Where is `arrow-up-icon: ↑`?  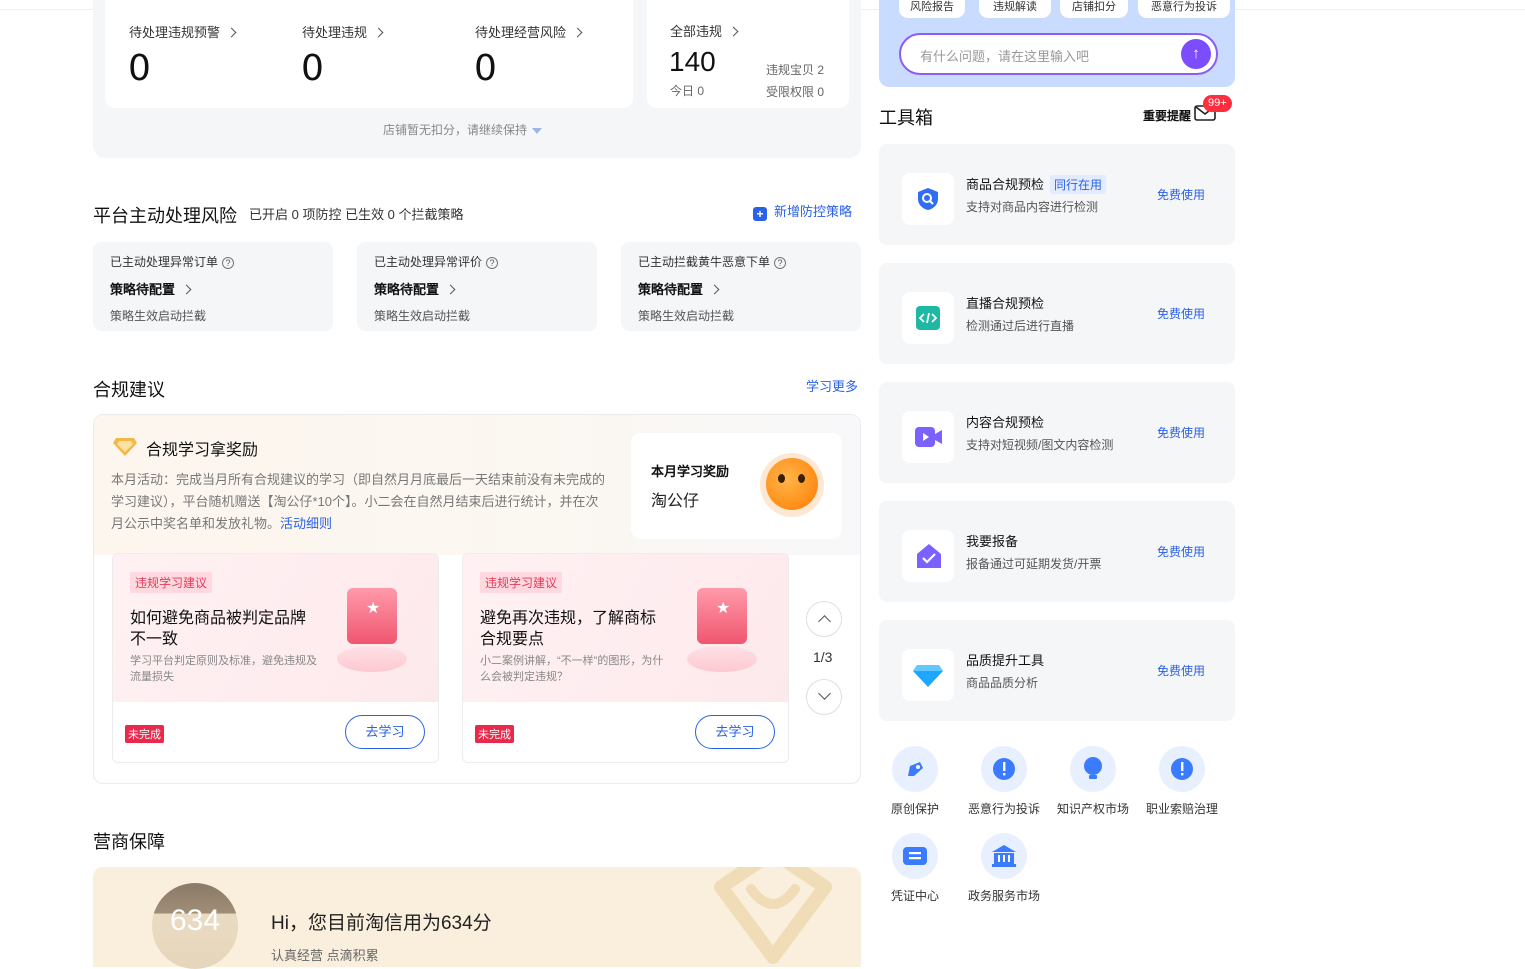 arrow-up-icon: ↑ is located at coordinates (1196, 53).